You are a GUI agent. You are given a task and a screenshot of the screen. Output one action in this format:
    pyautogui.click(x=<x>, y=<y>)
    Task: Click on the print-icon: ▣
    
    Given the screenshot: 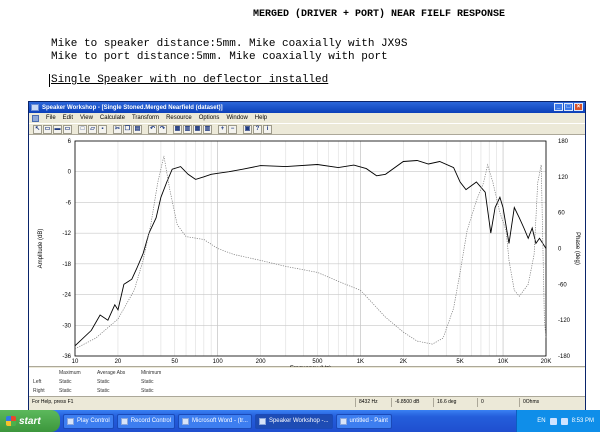 What is the action you would take?
    pyautogui.click(x=247, y=129)
    